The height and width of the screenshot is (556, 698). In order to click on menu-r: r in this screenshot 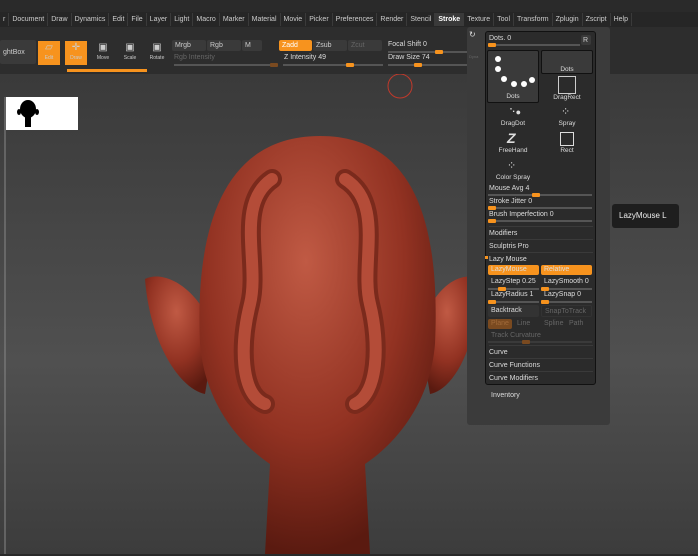, I will do `click(5, 19)`.